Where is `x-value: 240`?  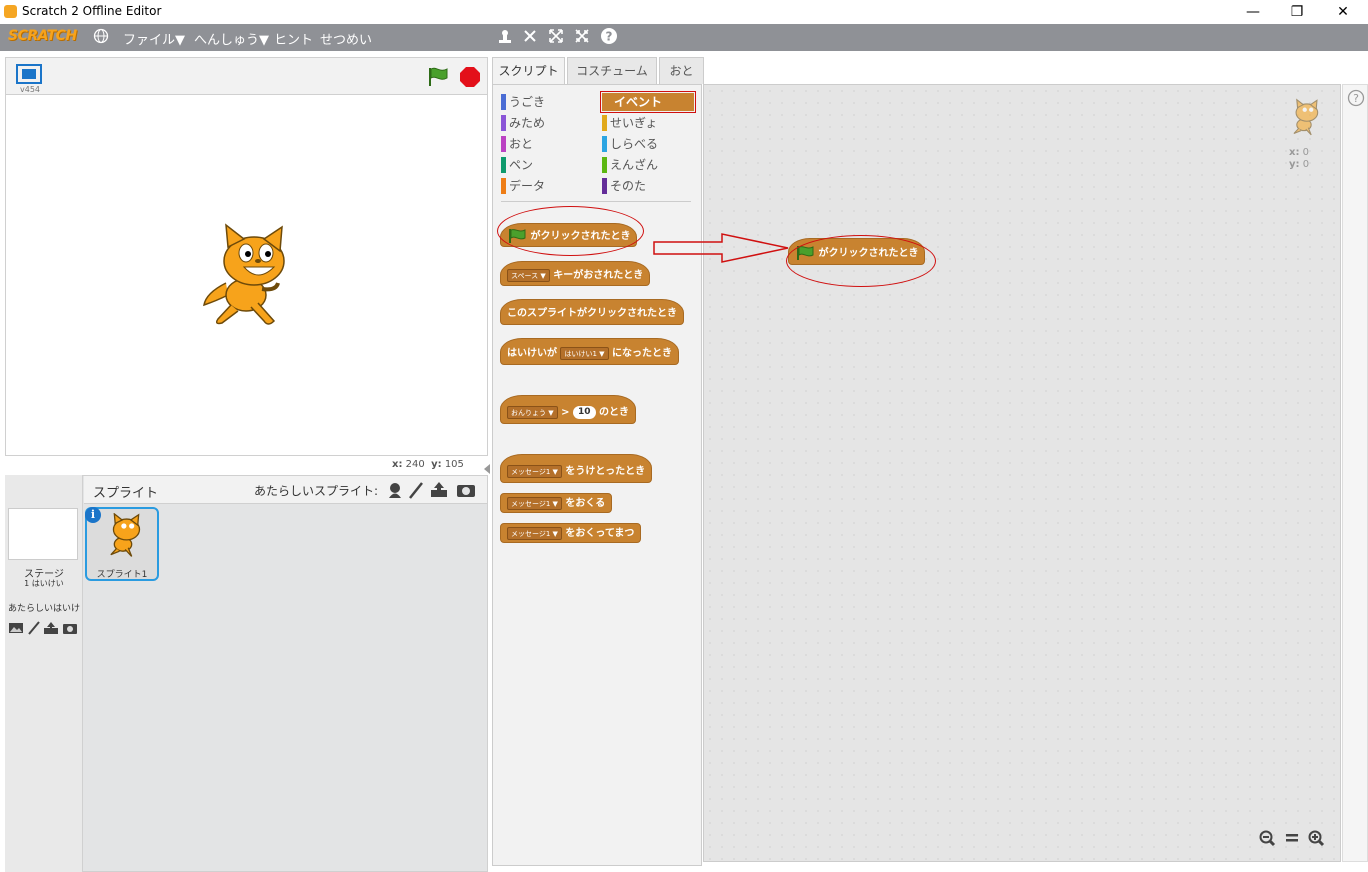 x-value: 240 is located at coordinates (415, 464).